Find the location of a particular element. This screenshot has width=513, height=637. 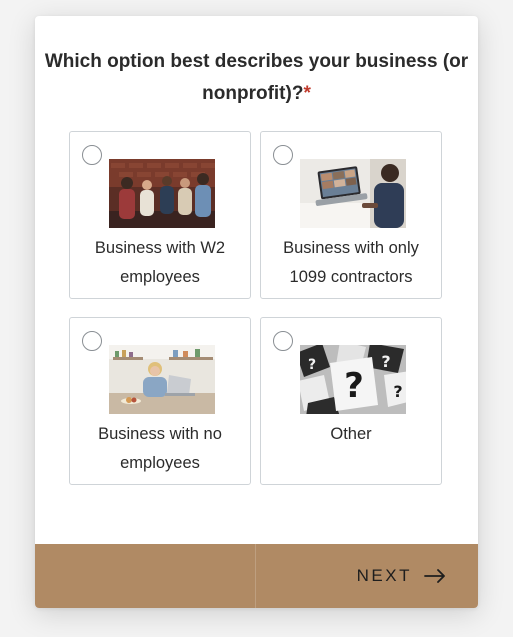

form-footer: NEXT is located at coordinates (256, 576).